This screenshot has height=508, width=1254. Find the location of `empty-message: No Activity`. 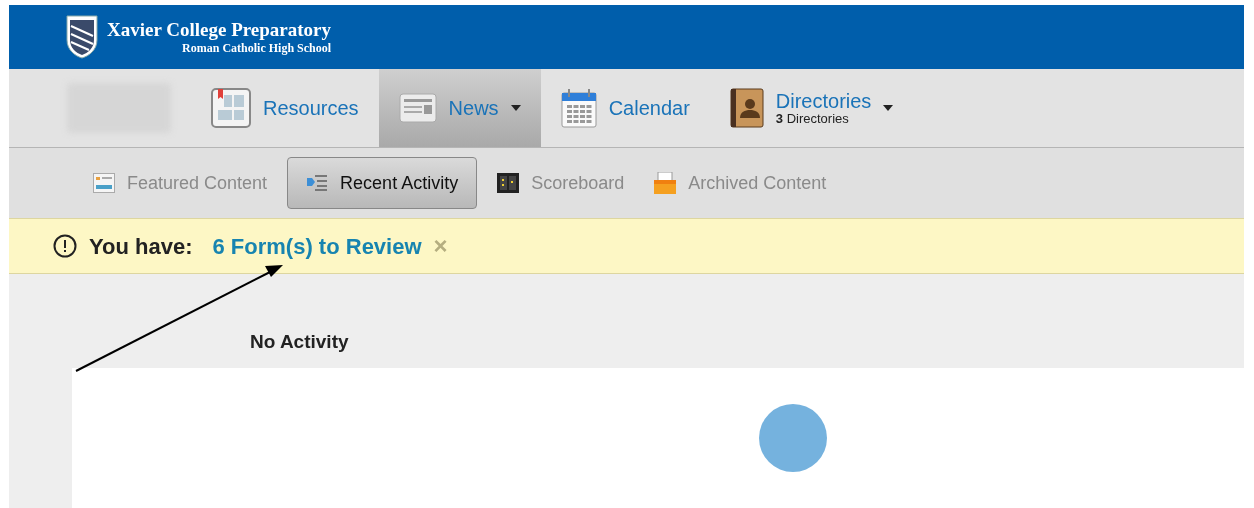

empty-message: No Activity is located at coordinates (299, 341).